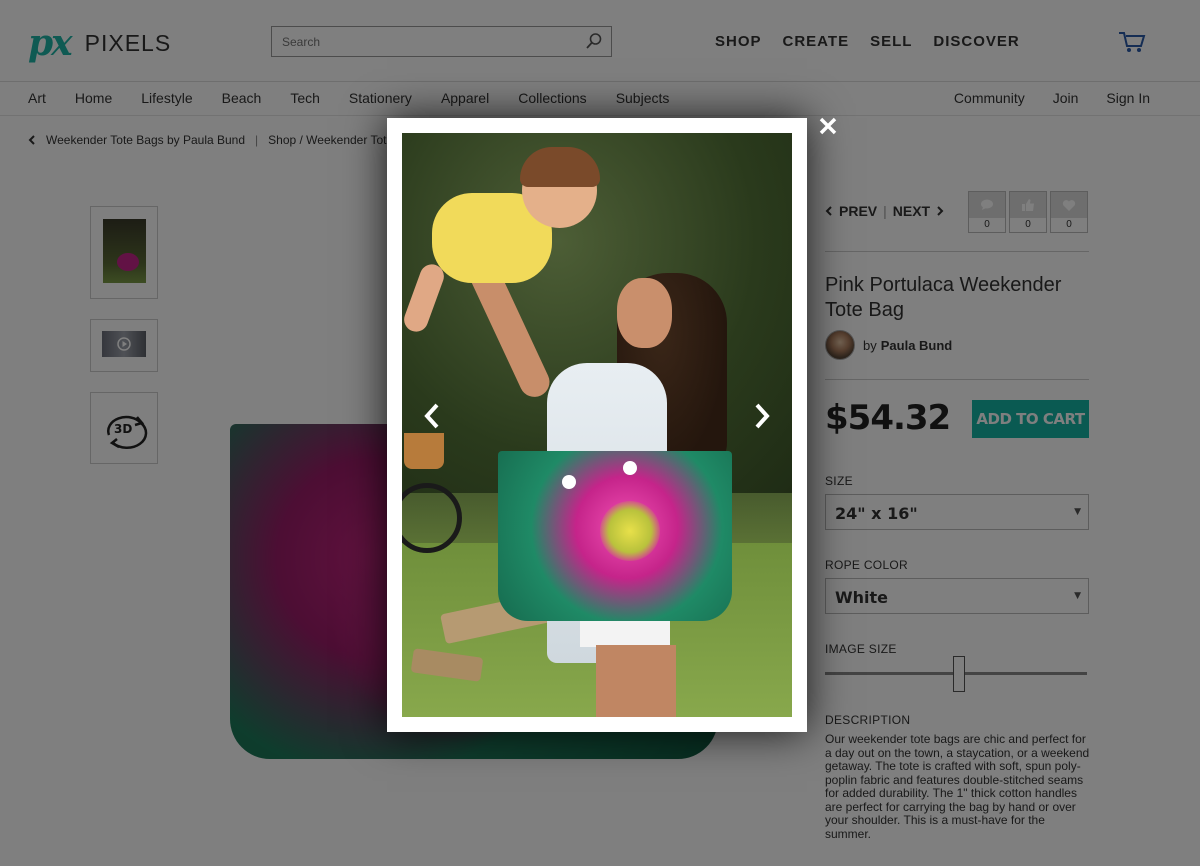 The width and height of the screenshot is (1200, 866). I want to click on photo-tote-bag, so click(615, 536).